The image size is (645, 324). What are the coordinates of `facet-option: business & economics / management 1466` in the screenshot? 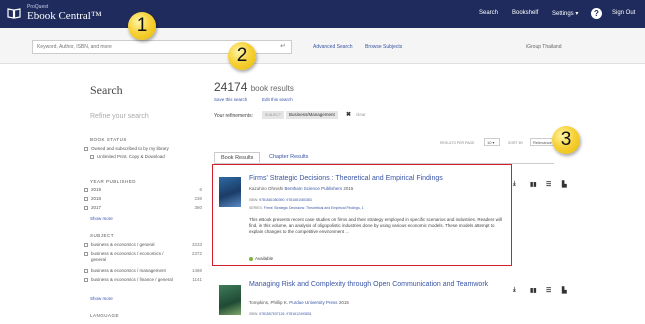 It's located at (143, 271).